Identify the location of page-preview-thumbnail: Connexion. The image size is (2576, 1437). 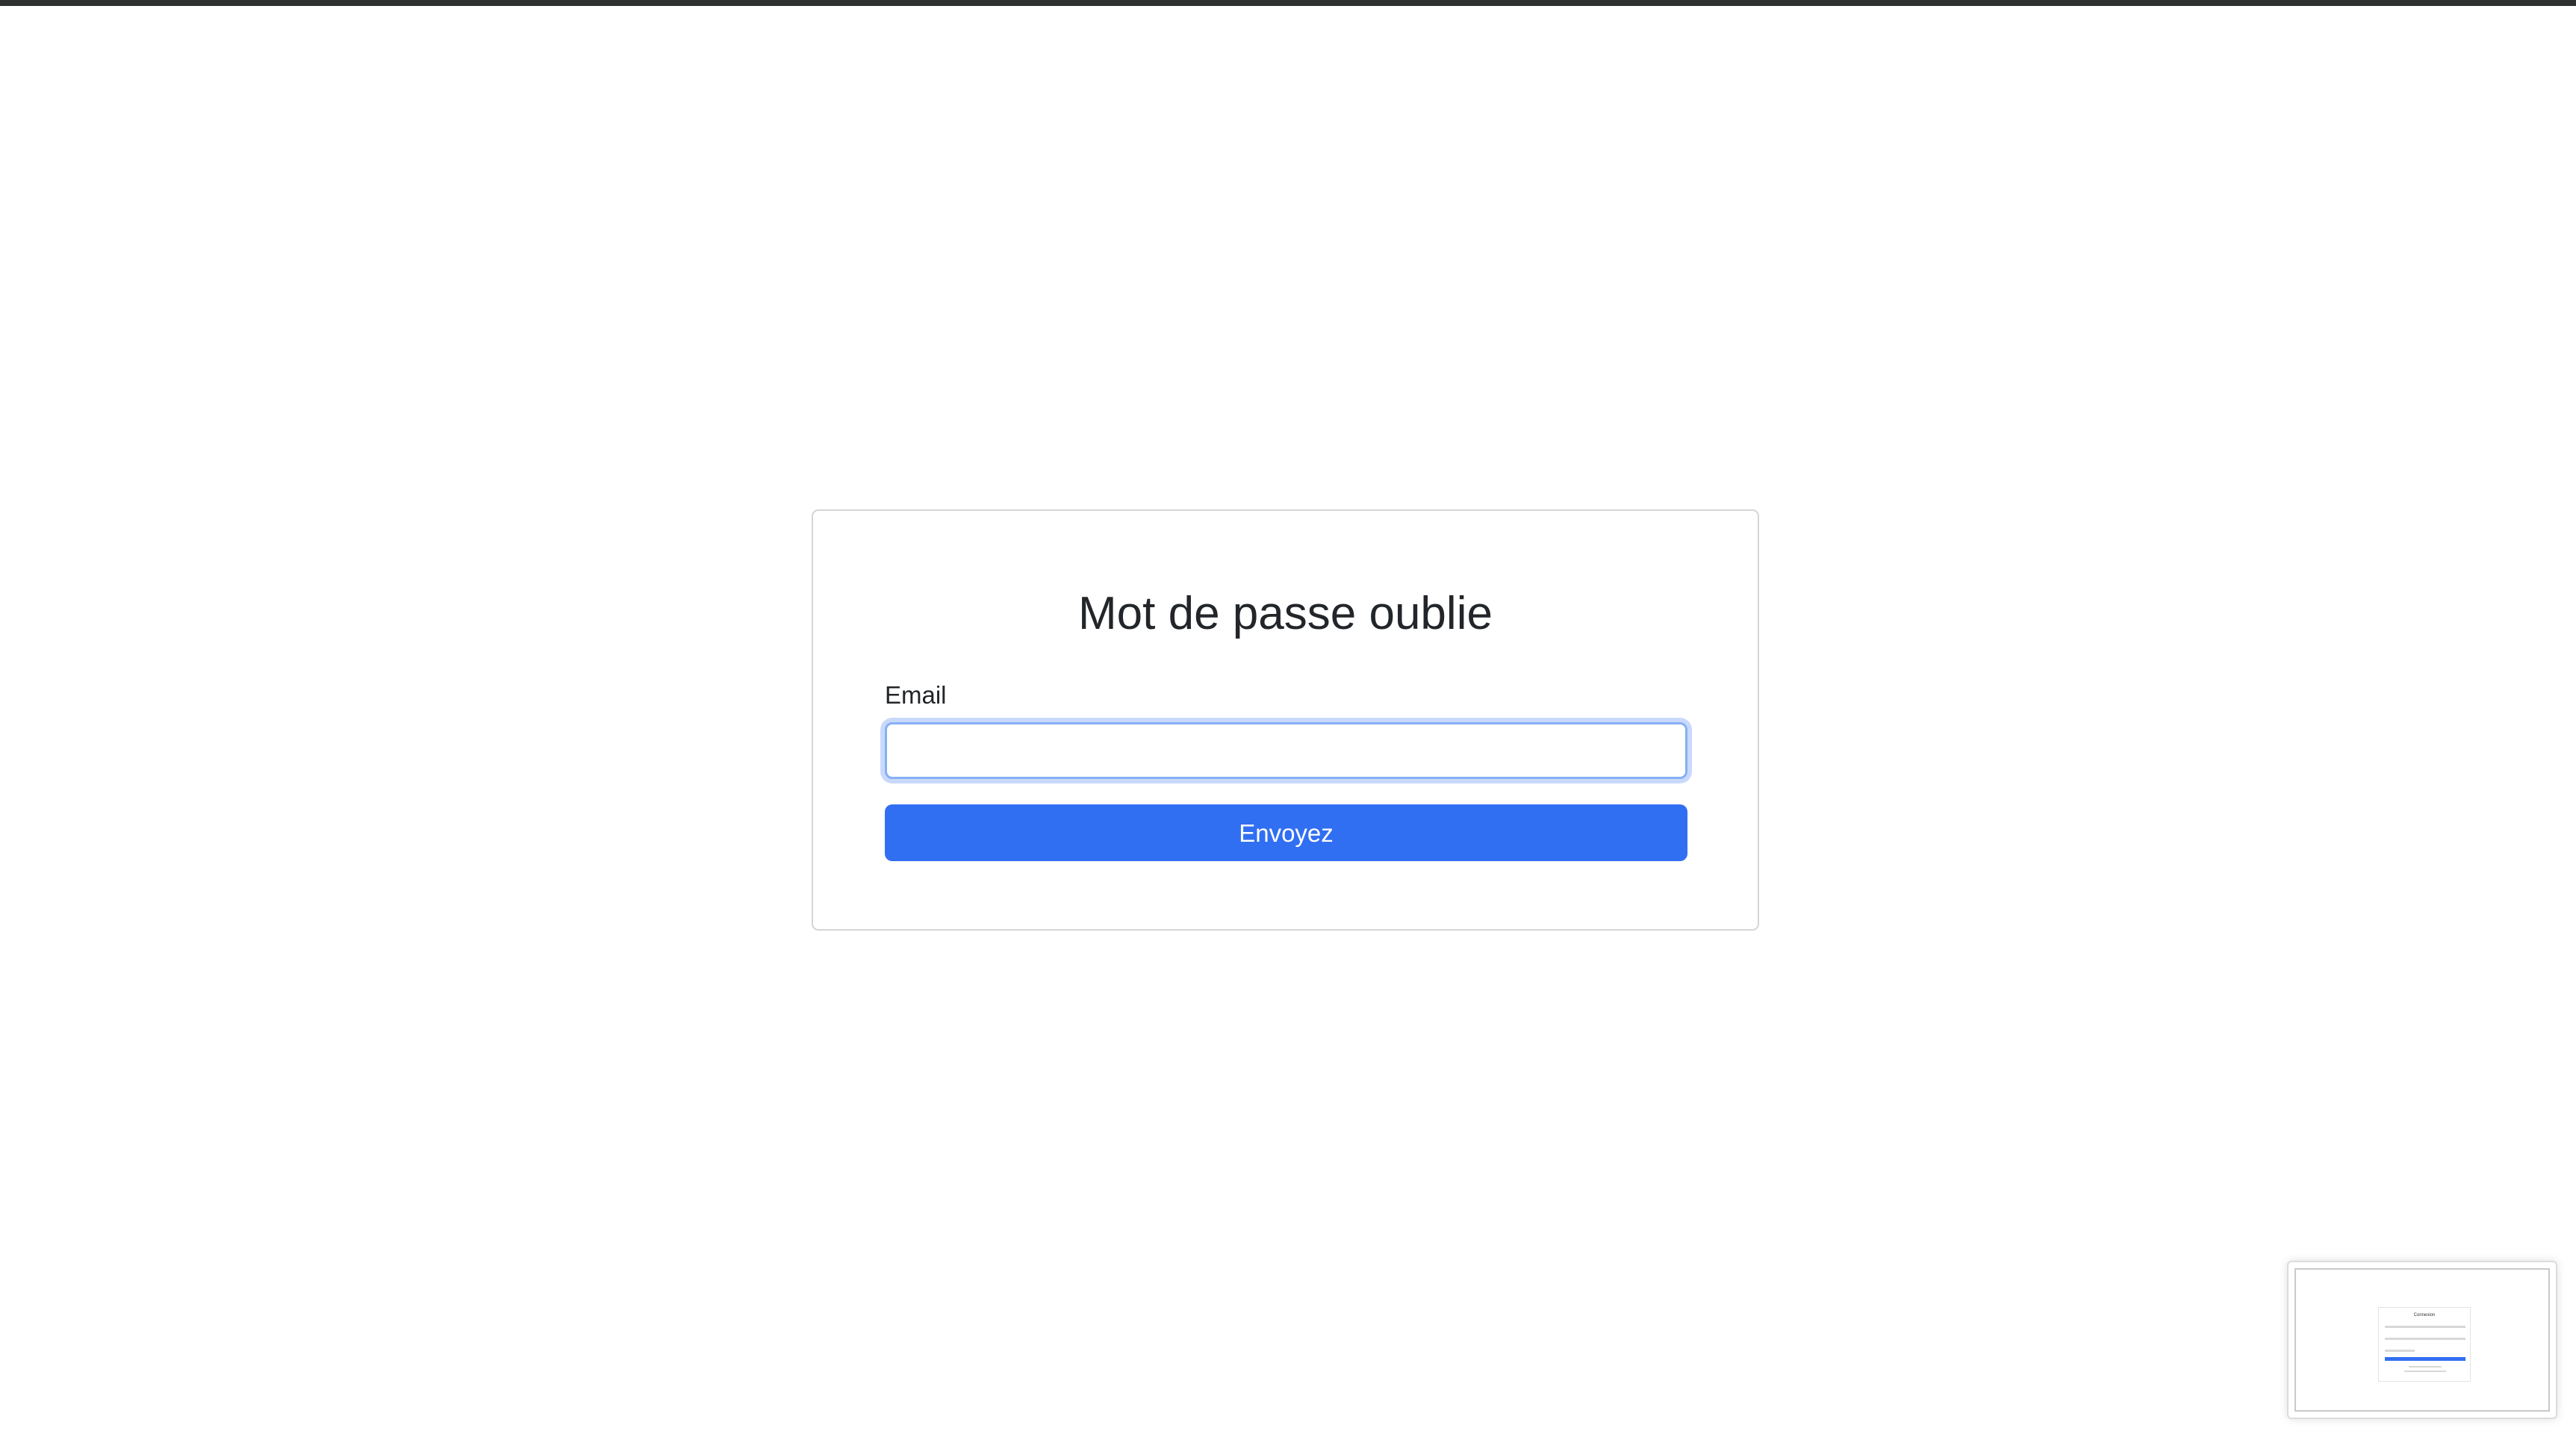
(2422, 1340).